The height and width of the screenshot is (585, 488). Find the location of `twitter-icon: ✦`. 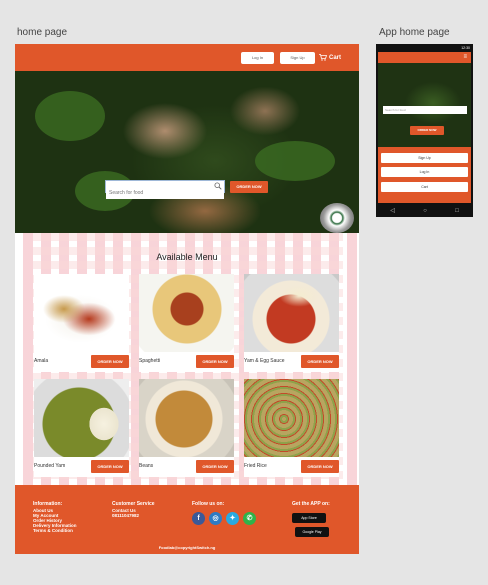

twitter-icon: ✦ is located at coordinates (232, 518).